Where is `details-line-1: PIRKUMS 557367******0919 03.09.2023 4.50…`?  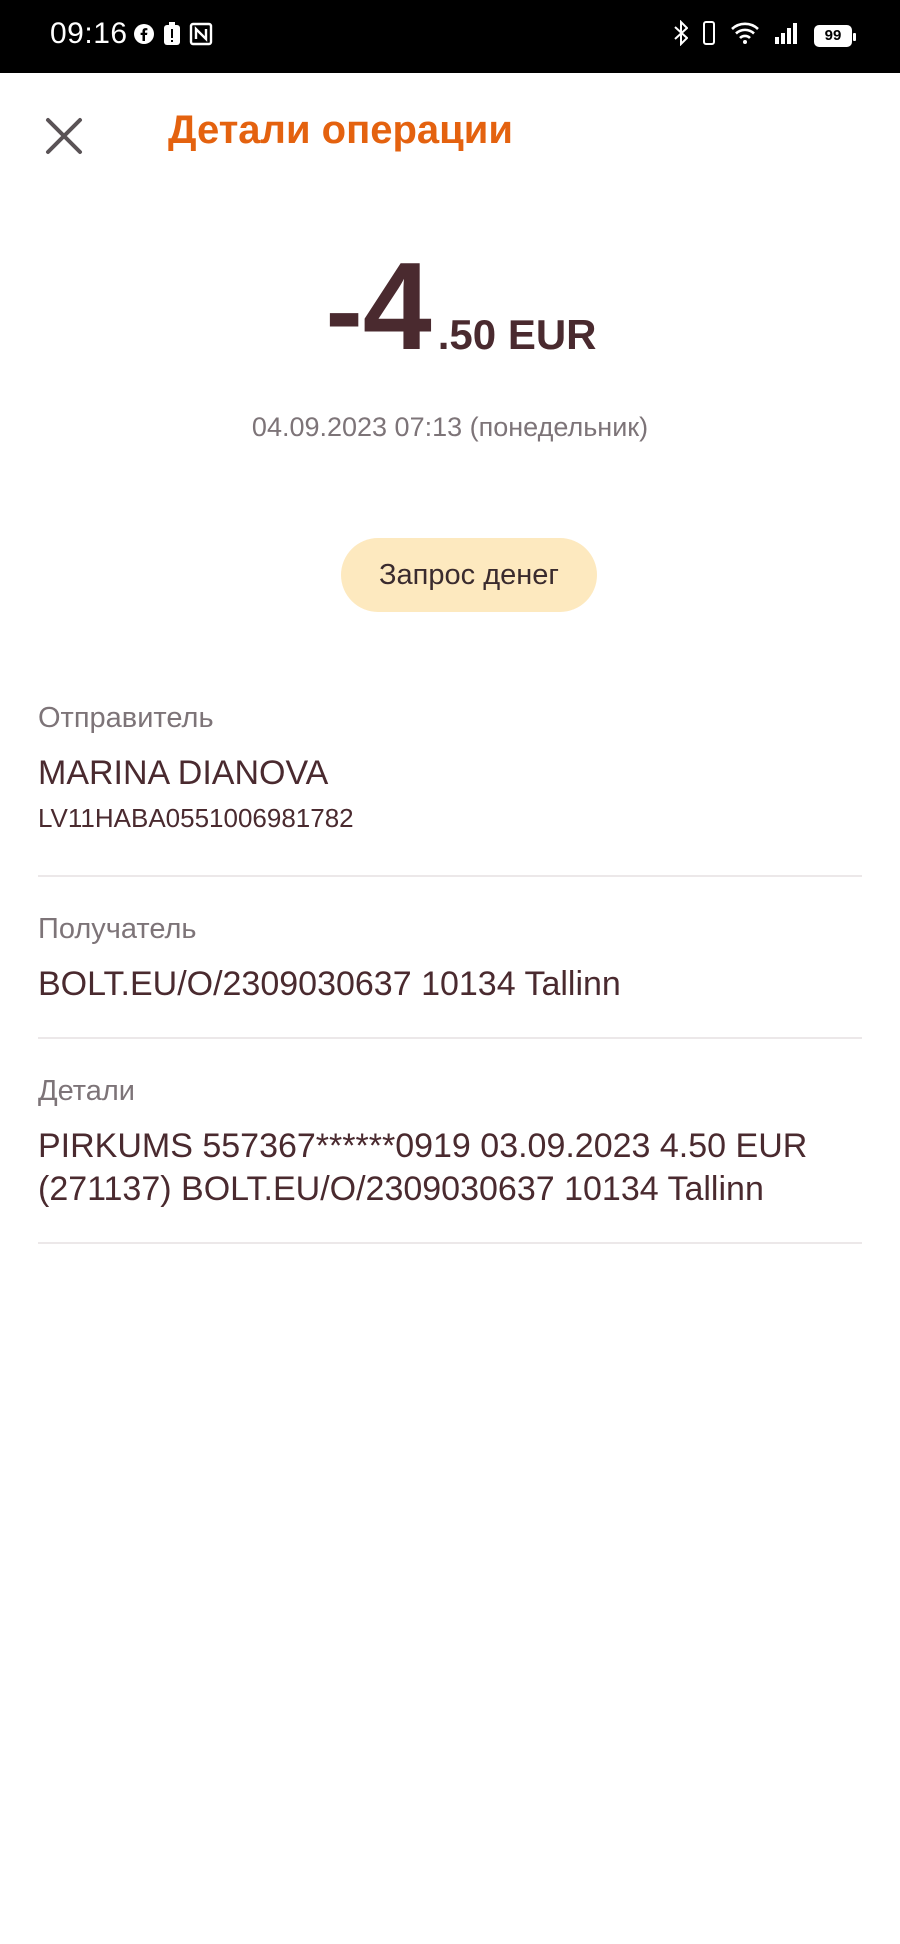
details-line-1: PIRKUMS 557367******0919 03.09.2023 4.50… is located at coordinates (423, 1146).